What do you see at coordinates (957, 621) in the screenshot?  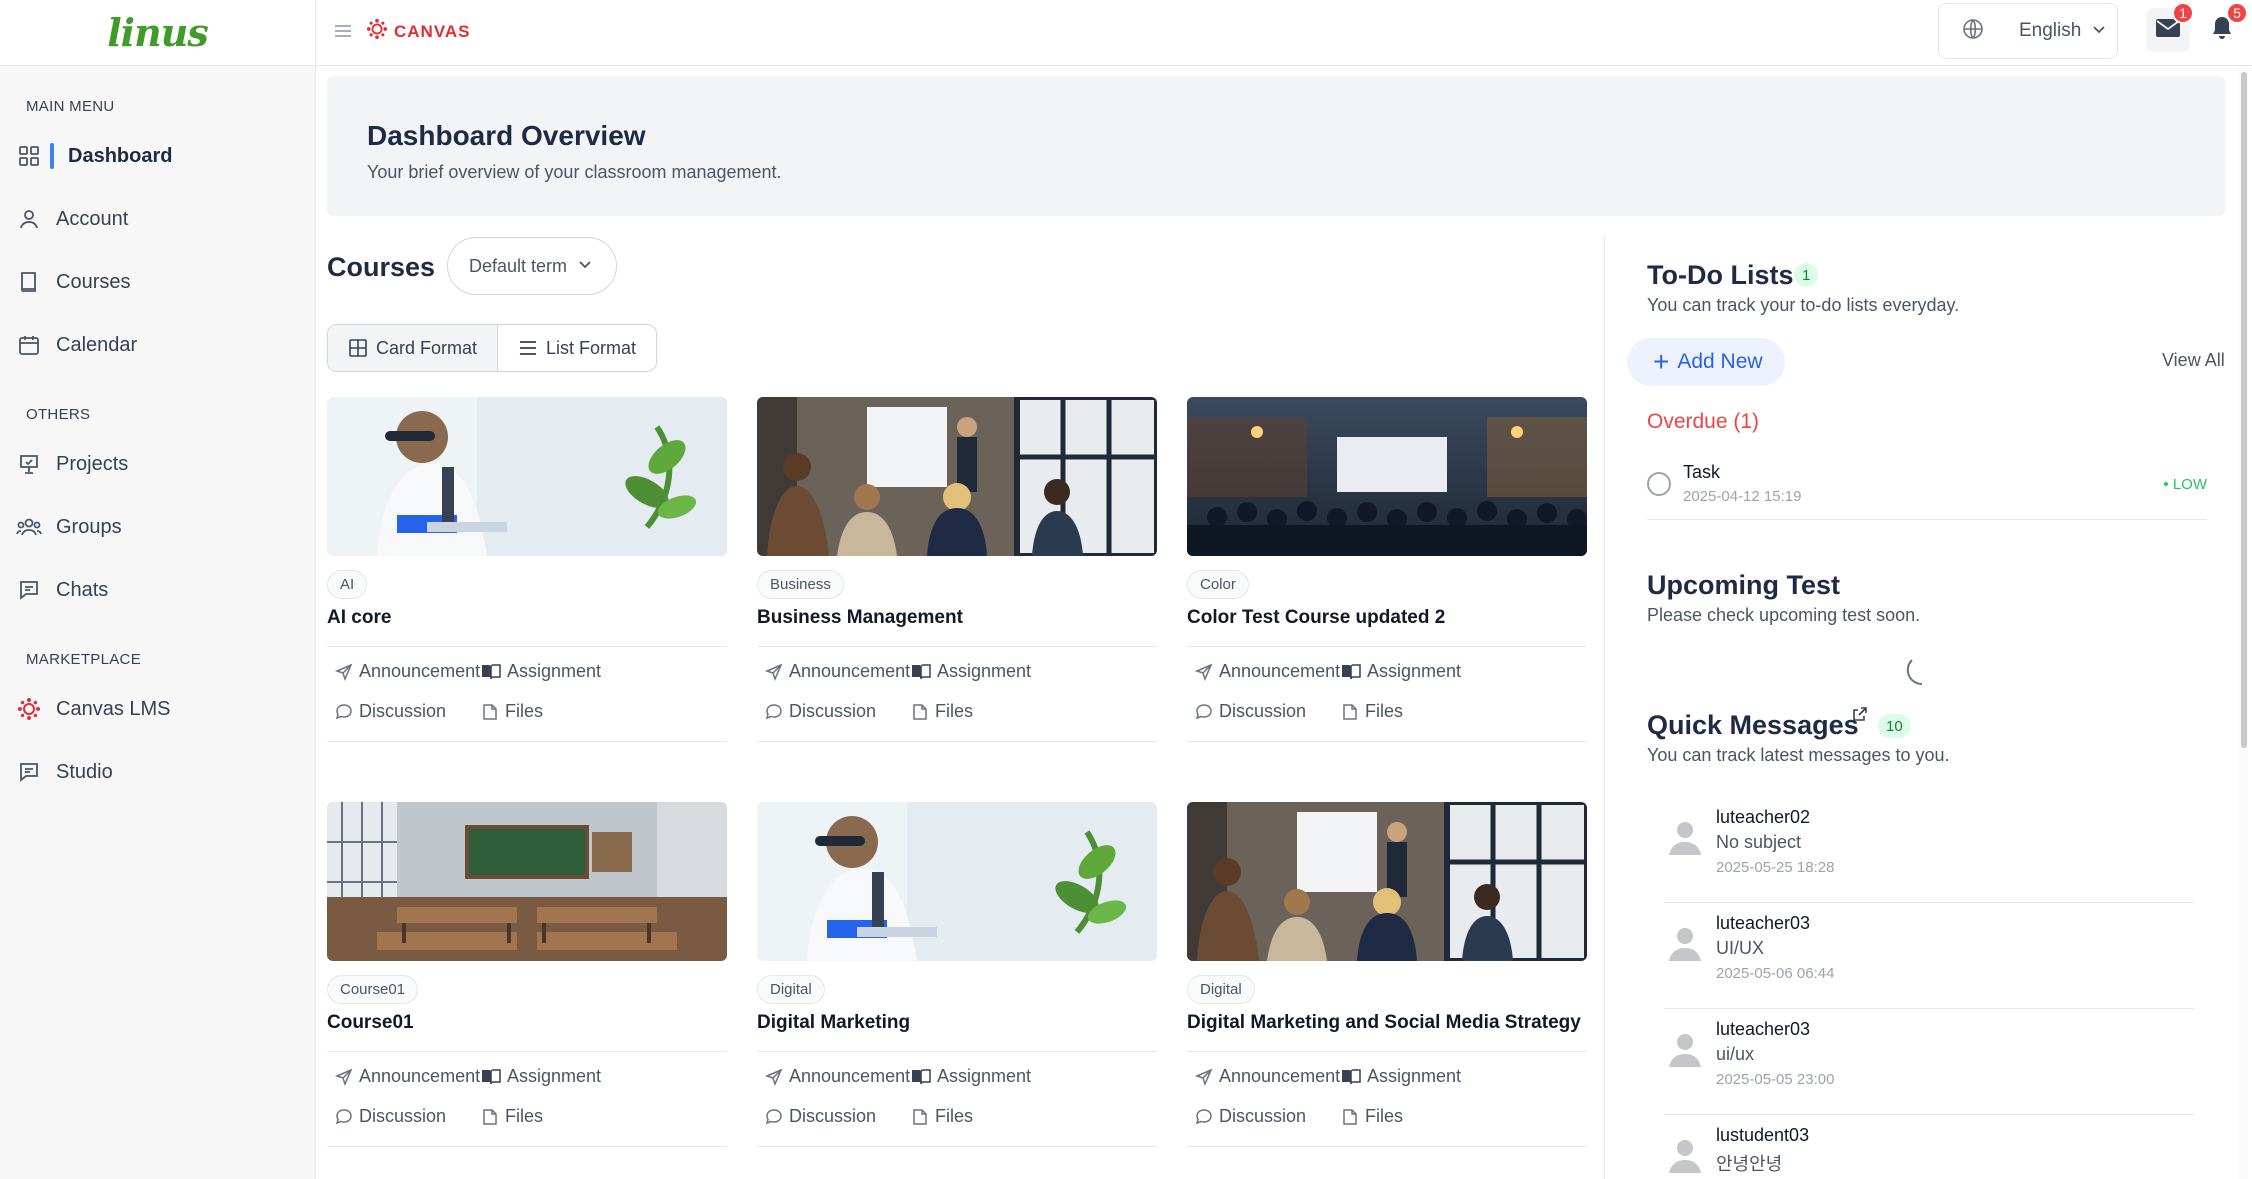 I see `course-name: Business Management` at bounding box center [957, 621].